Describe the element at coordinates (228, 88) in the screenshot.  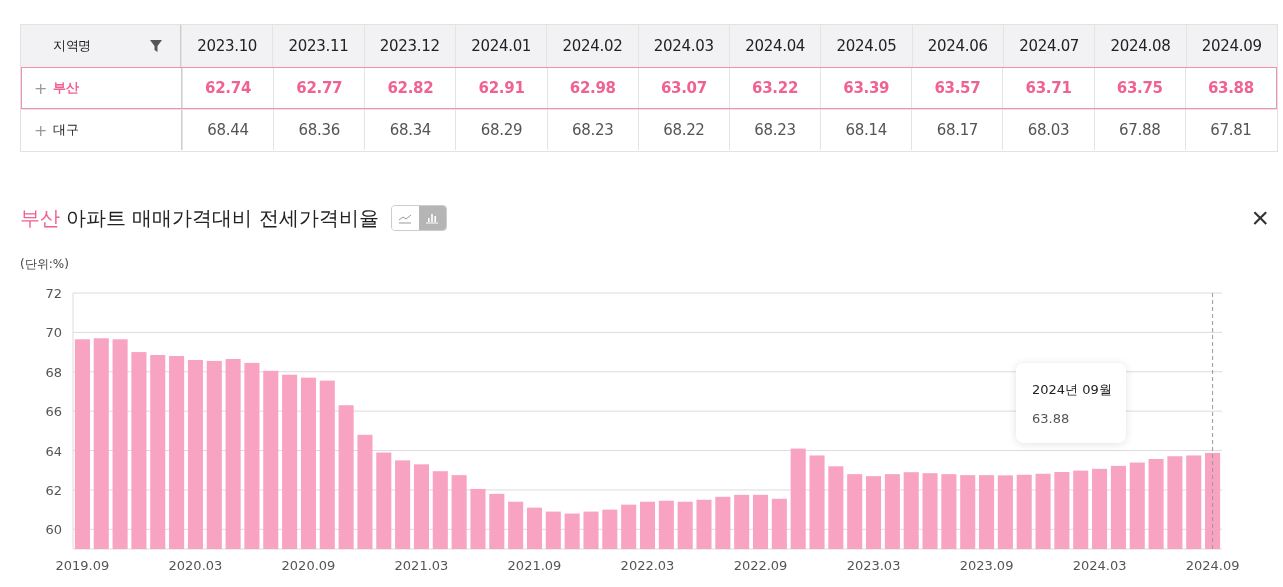
I see `table-cell: 62.74` at that location.